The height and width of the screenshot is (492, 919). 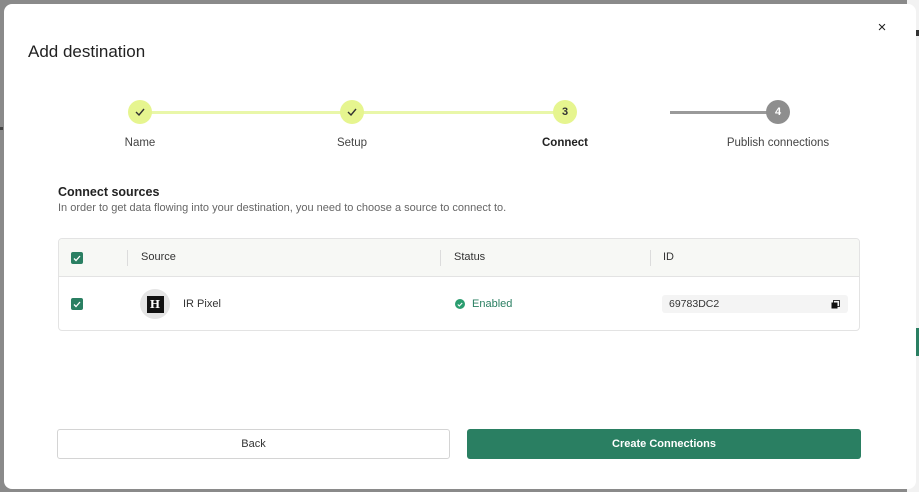 What do you see at coordinates (352, 143) in the screenshot?
I see `step-label-setup: Setup` at bounding box center [352, 143].